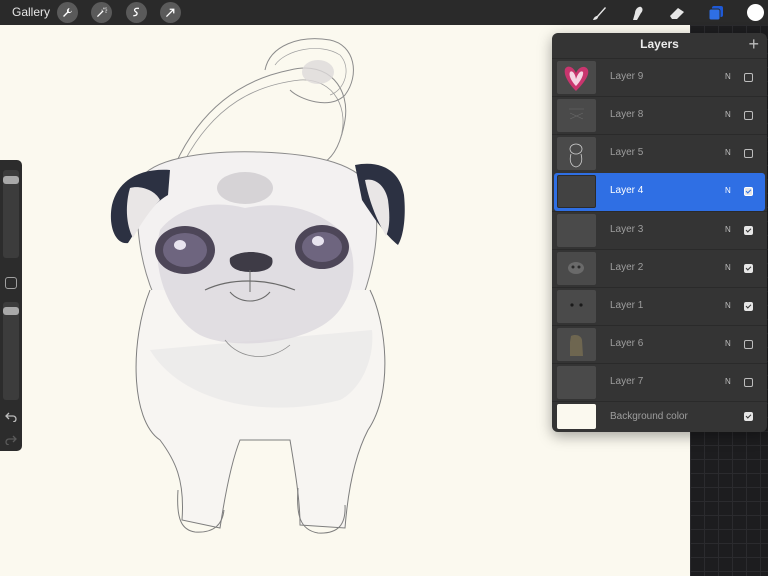 This screenshot has height=576, width=768. I want to click on brush-size-slider, so click(11, 214).